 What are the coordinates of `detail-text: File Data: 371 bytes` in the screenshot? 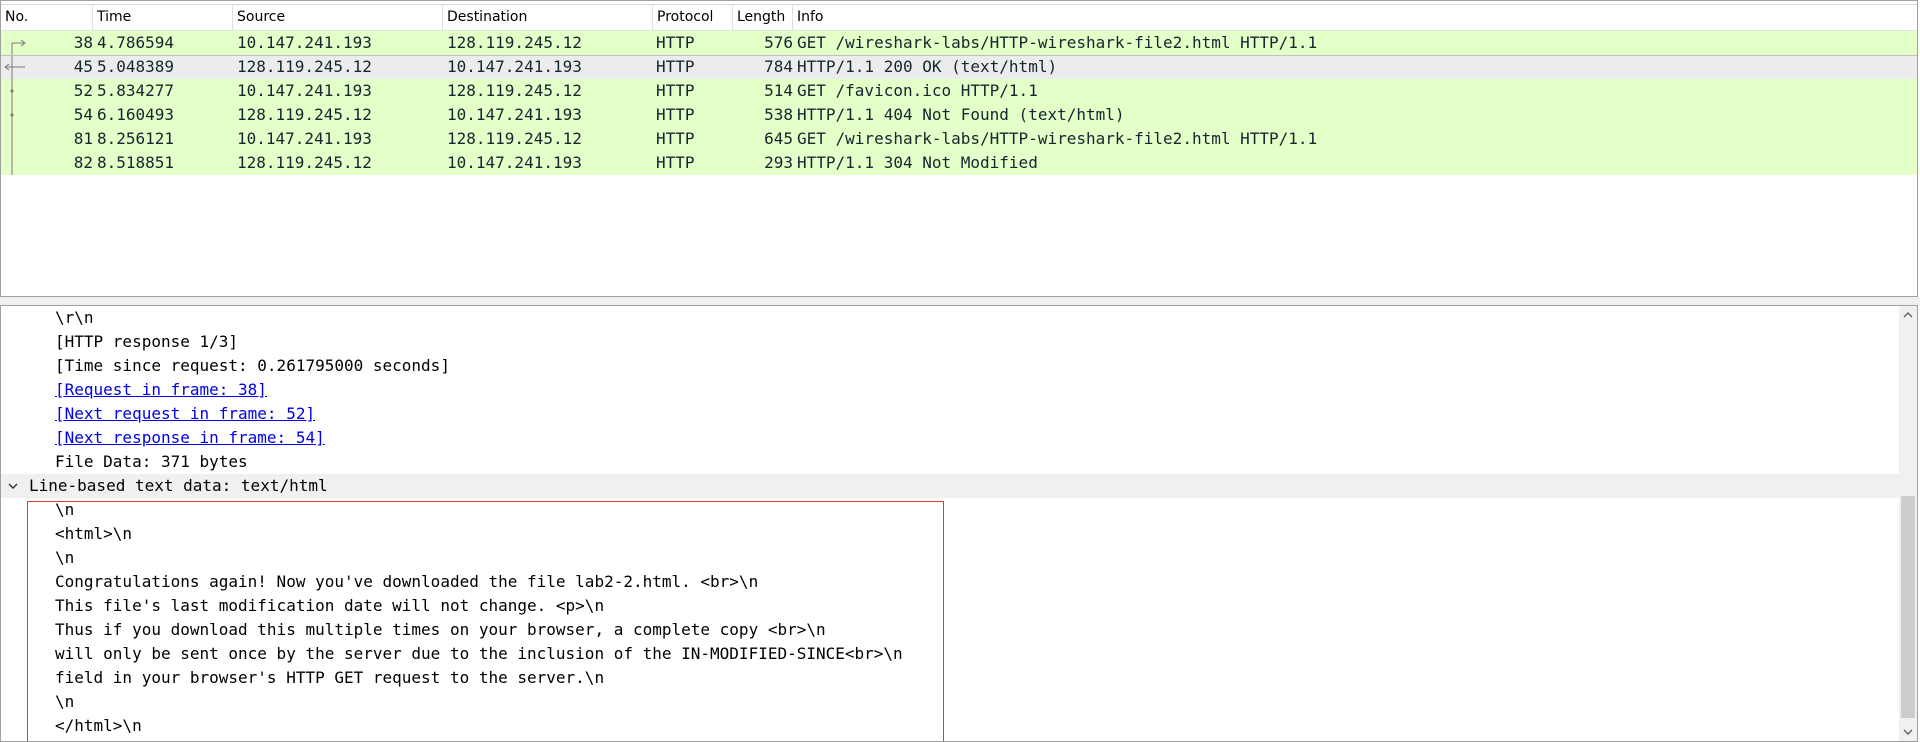 It's located at (151, 461).